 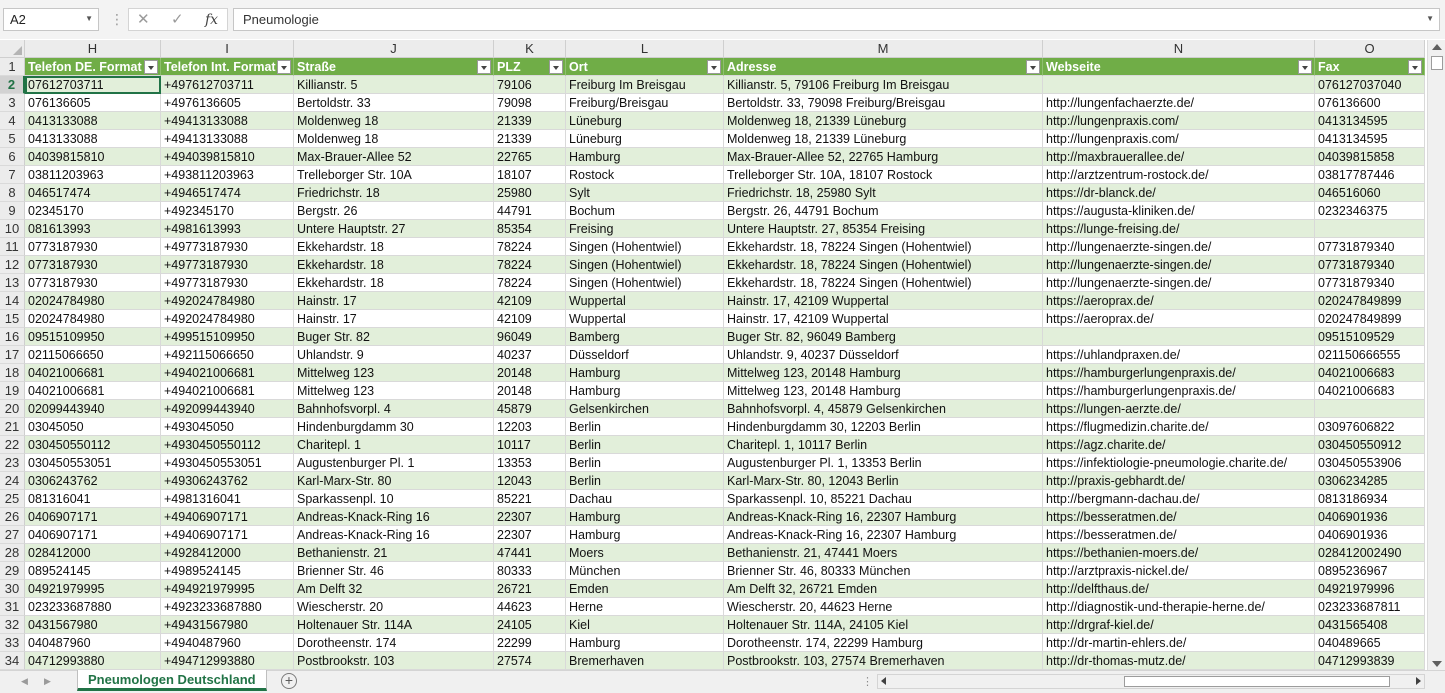 What do you see at coordinates (12, 445) in the screenshot?
I see `row-number: 22` at bounding box center [12, 445].